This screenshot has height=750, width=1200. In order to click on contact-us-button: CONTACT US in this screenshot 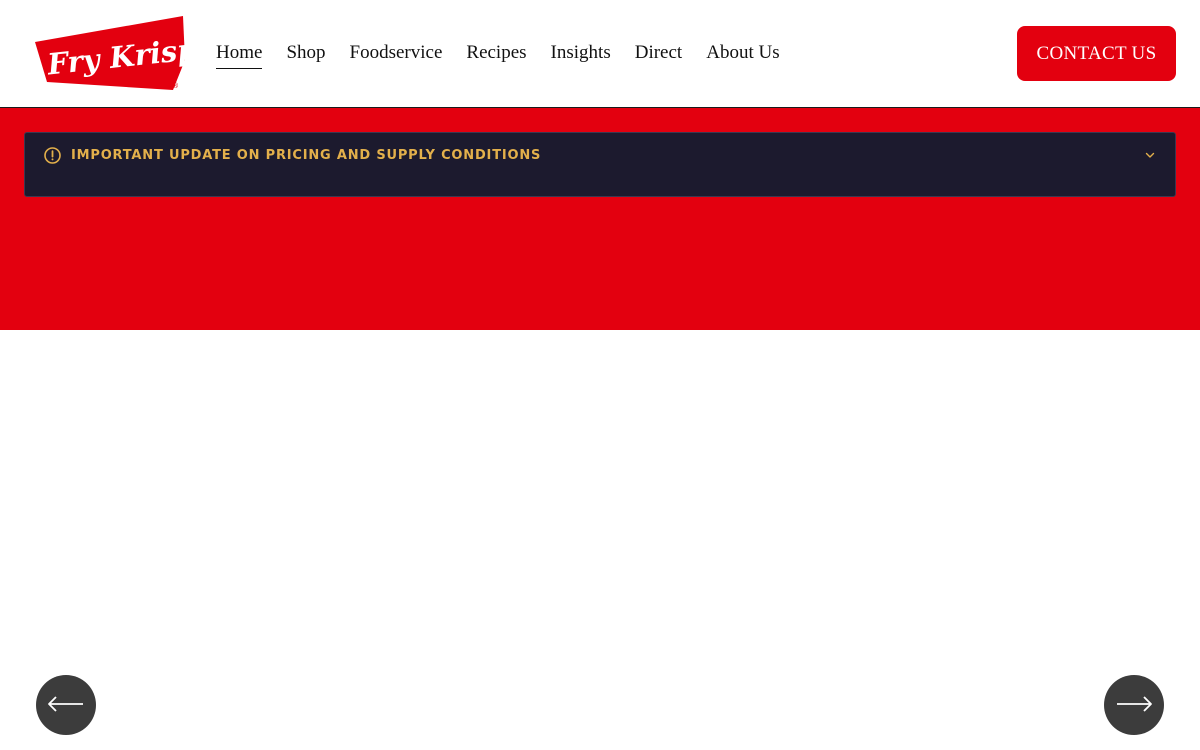, I will do `click(1096, 53)`.